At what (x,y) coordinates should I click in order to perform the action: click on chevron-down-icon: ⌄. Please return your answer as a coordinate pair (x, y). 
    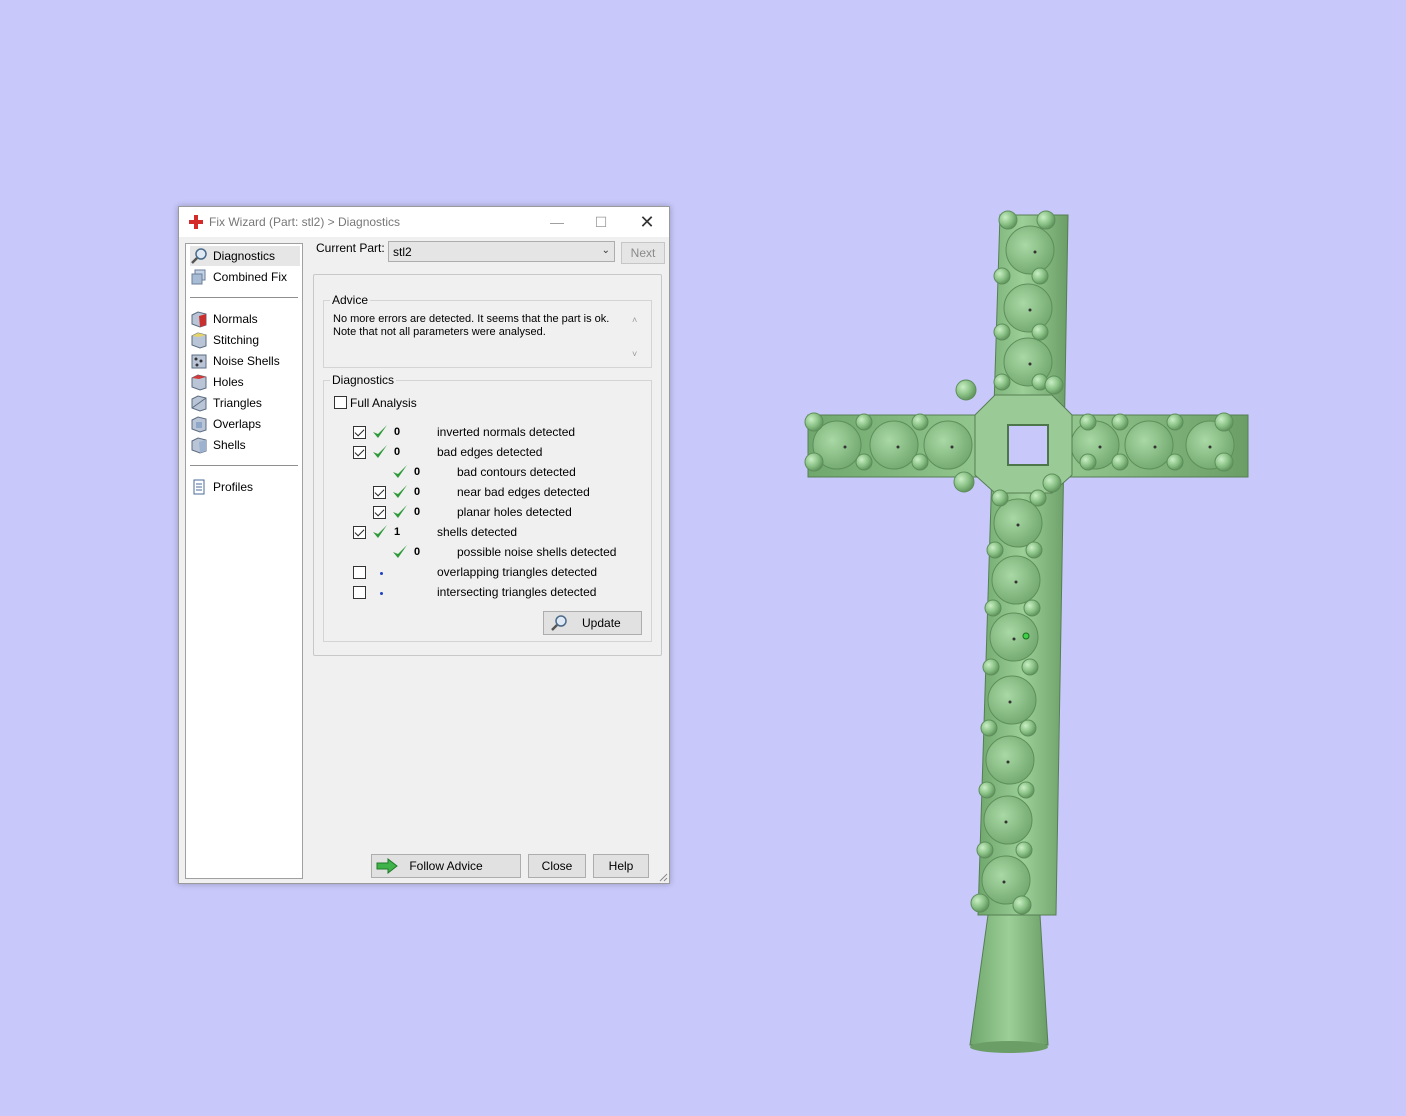
    Looking at the image, I should click on (605, 250).